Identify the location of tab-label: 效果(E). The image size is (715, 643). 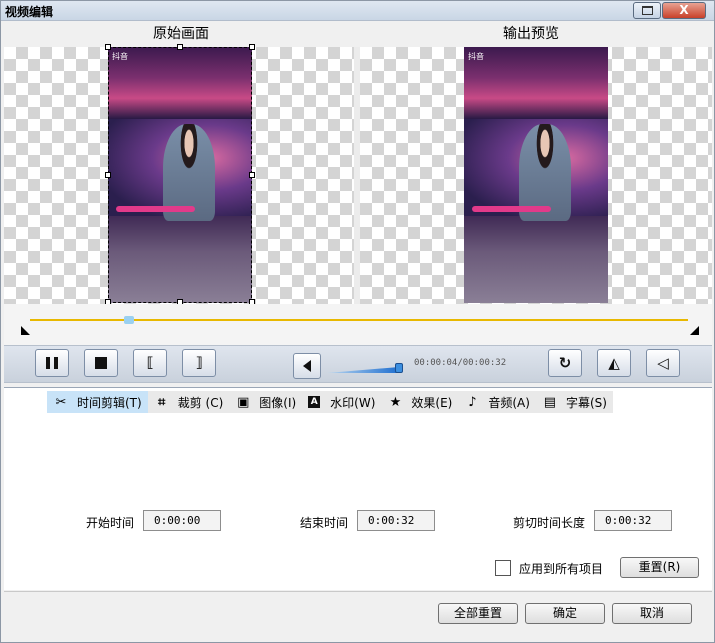
(432, 402).